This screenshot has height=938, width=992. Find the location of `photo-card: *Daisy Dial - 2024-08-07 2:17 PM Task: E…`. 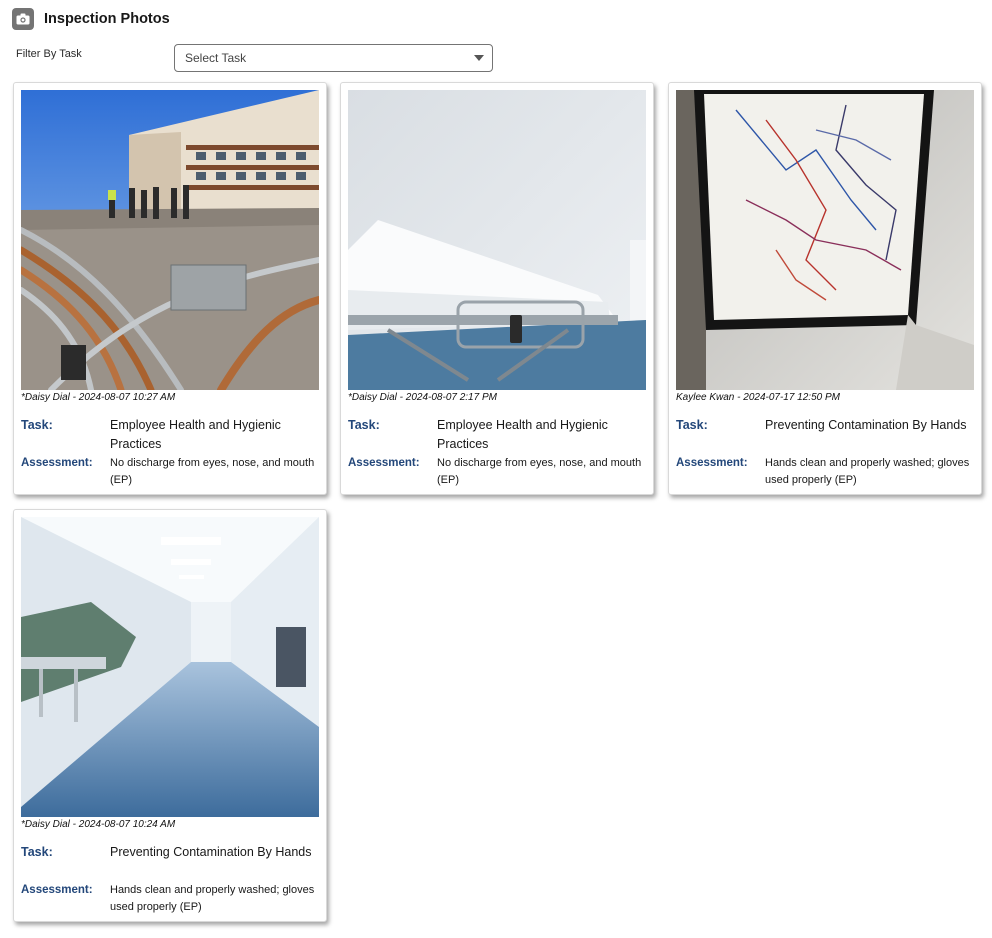

photo-card: *Daisy Dial - 2024-08-07 2:17 PM Task: E… is located at coordinates (497, 288).